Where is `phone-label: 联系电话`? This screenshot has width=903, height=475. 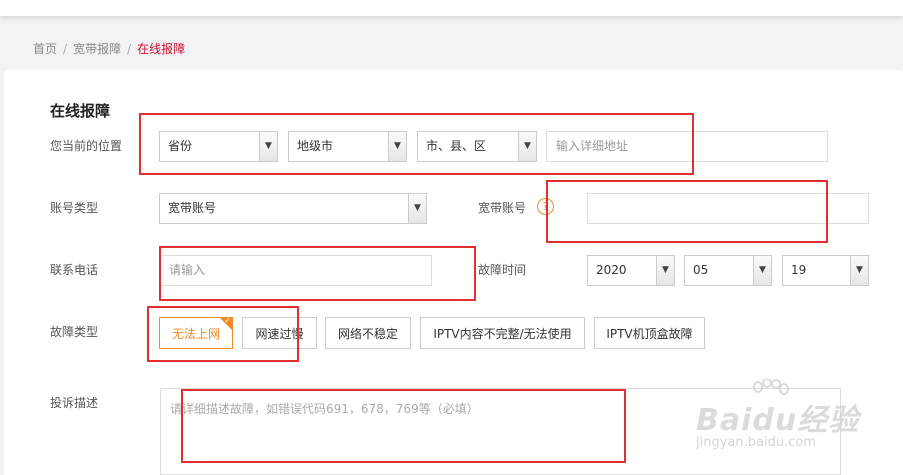
phone-label: 联系电话 is located at coordinates (74, 270).